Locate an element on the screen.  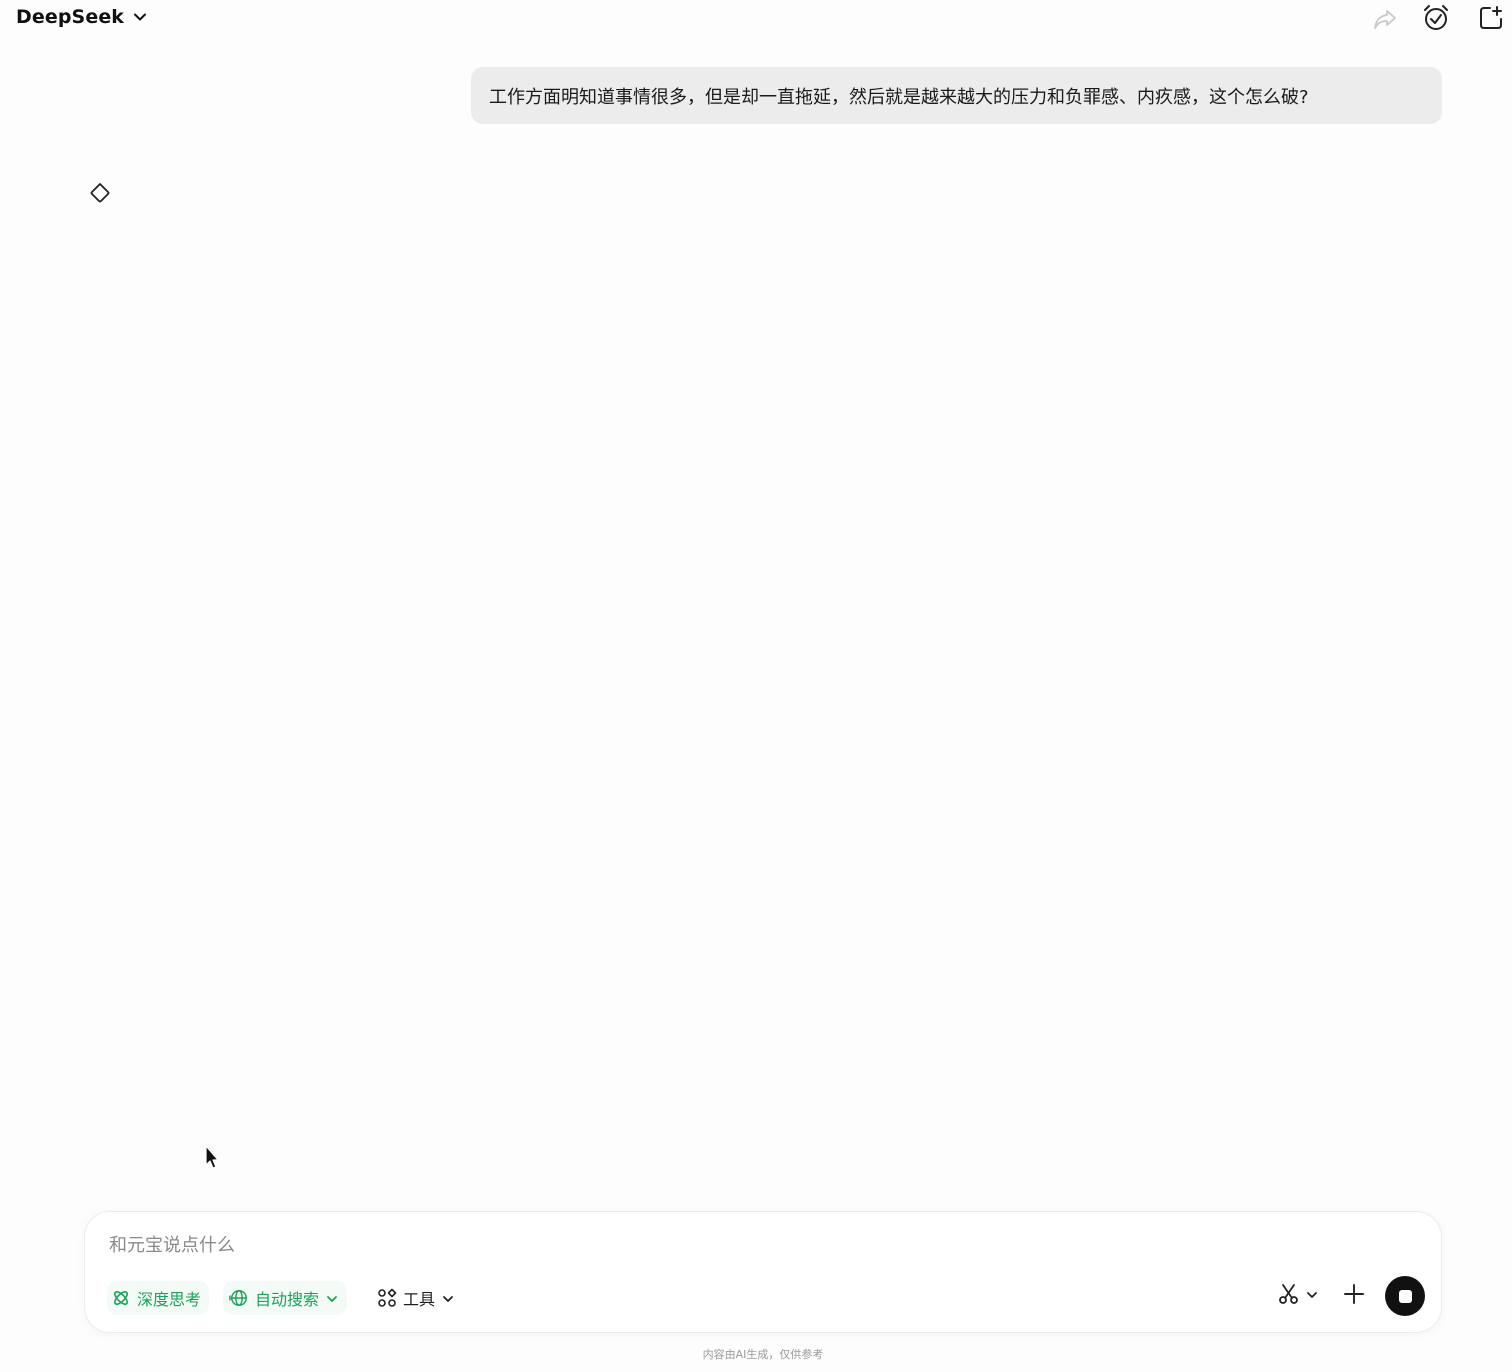
stop-icon is located at coordinates (1405, 1296).